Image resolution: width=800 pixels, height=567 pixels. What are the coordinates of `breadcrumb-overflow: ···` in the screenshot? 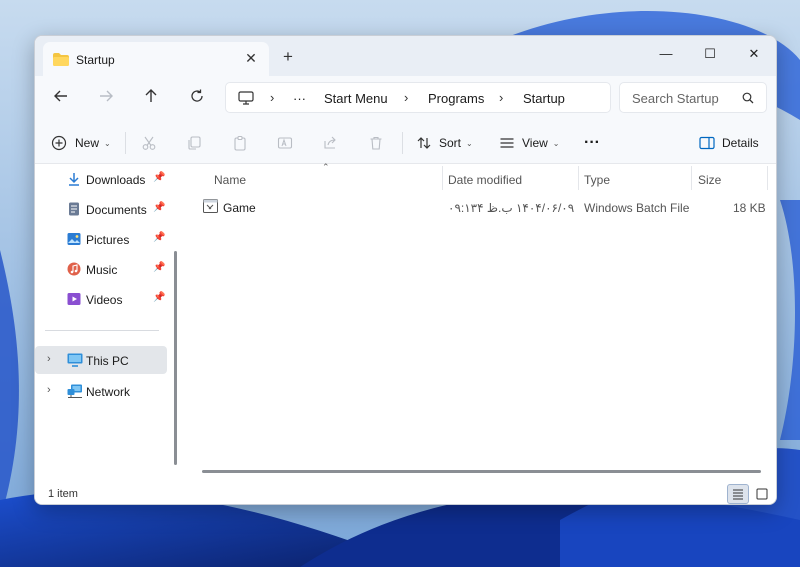 It's located at (299, 98).